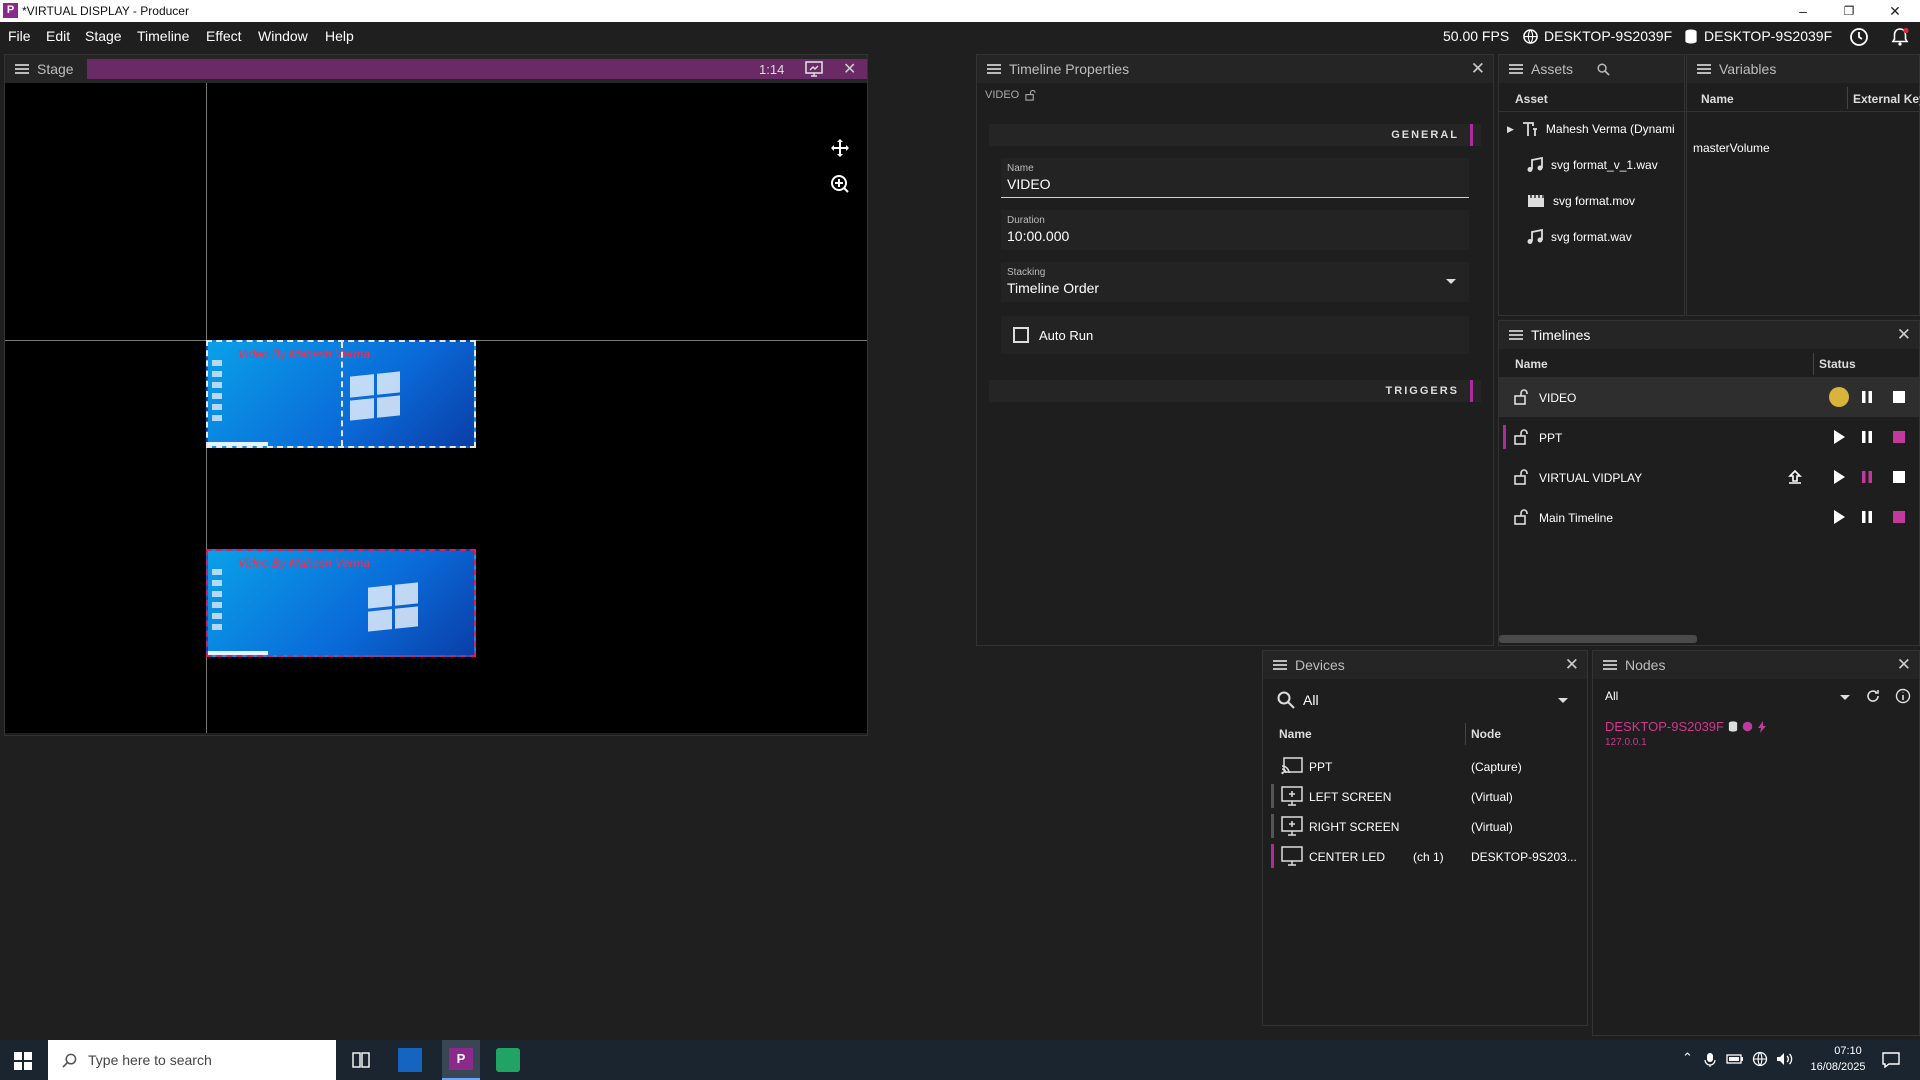 The image size is (1920, 1080). What do you see at coordinates (1803, 11) in the screenshot?
I see `minimize-button: –` at bounding box center [1803, 11].